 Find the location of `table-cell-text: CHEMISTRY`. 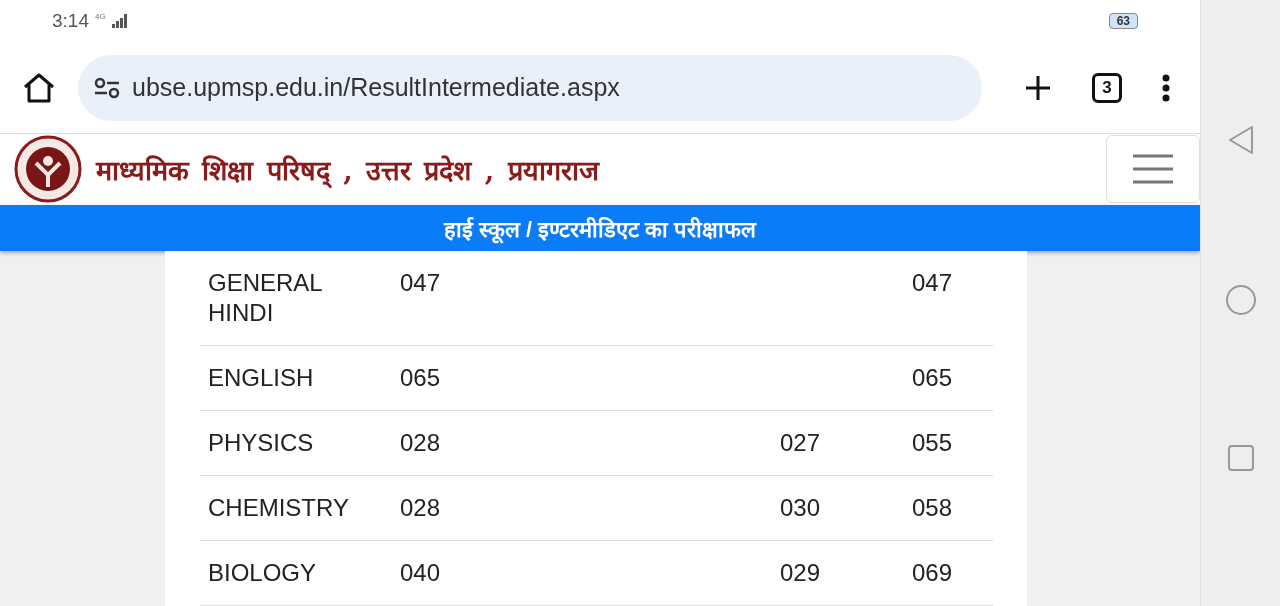

table-cell-text: CHEMISTRY is located at coordinates (278, 508).